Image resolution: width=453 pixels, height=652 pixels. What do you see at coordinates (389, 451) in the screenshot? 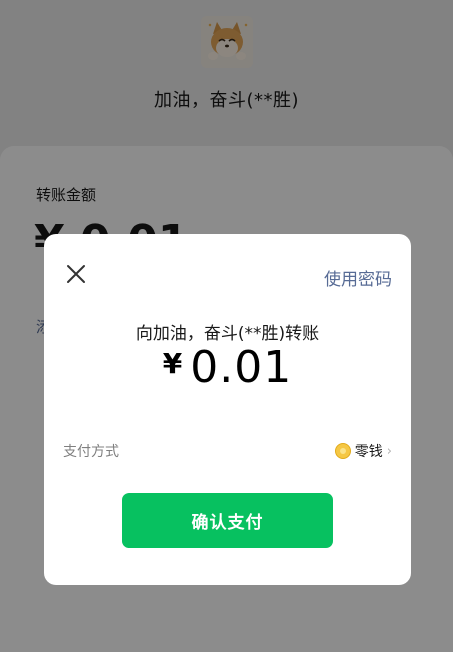
I see `chevron-right-icon: ›` at bounding box center [389, 451].